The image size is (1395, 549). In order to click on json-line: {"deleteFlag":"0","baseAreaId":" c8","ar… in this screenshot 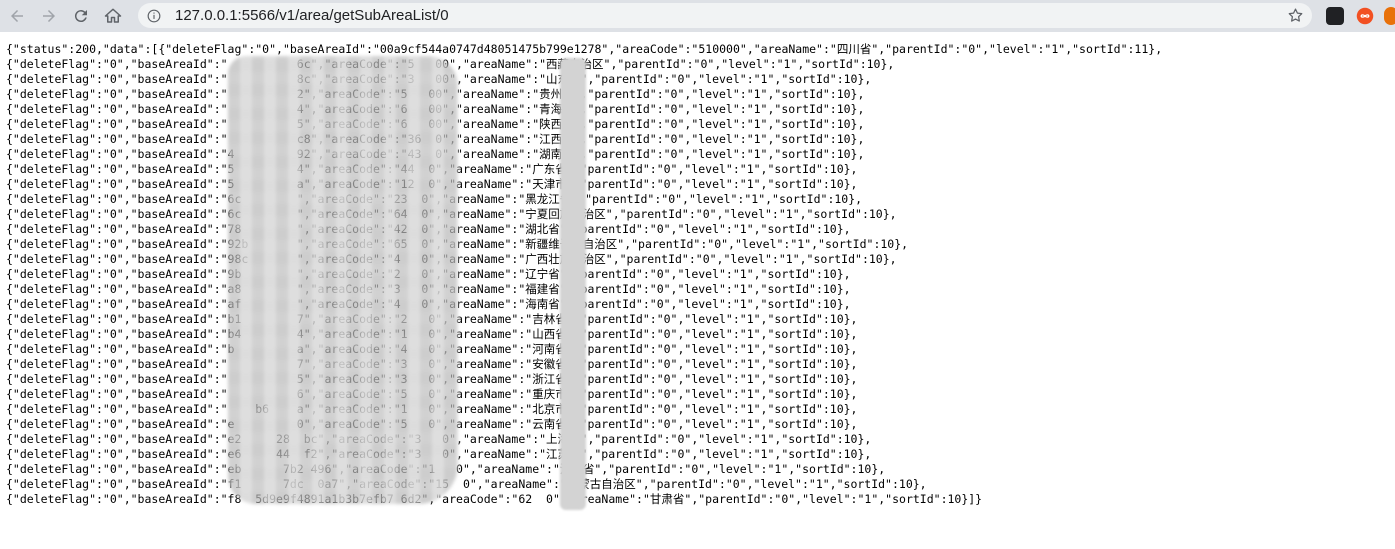, I will do `click(435, 139)`.